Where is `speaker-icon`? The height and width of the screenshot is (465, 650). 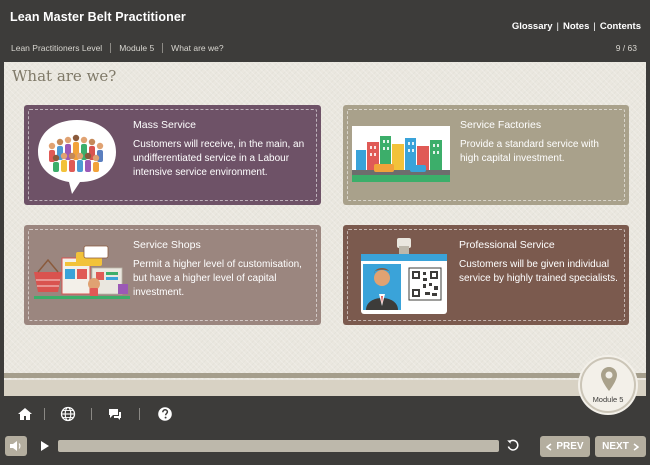
speaker-icon is located at coordinates (15, 446).